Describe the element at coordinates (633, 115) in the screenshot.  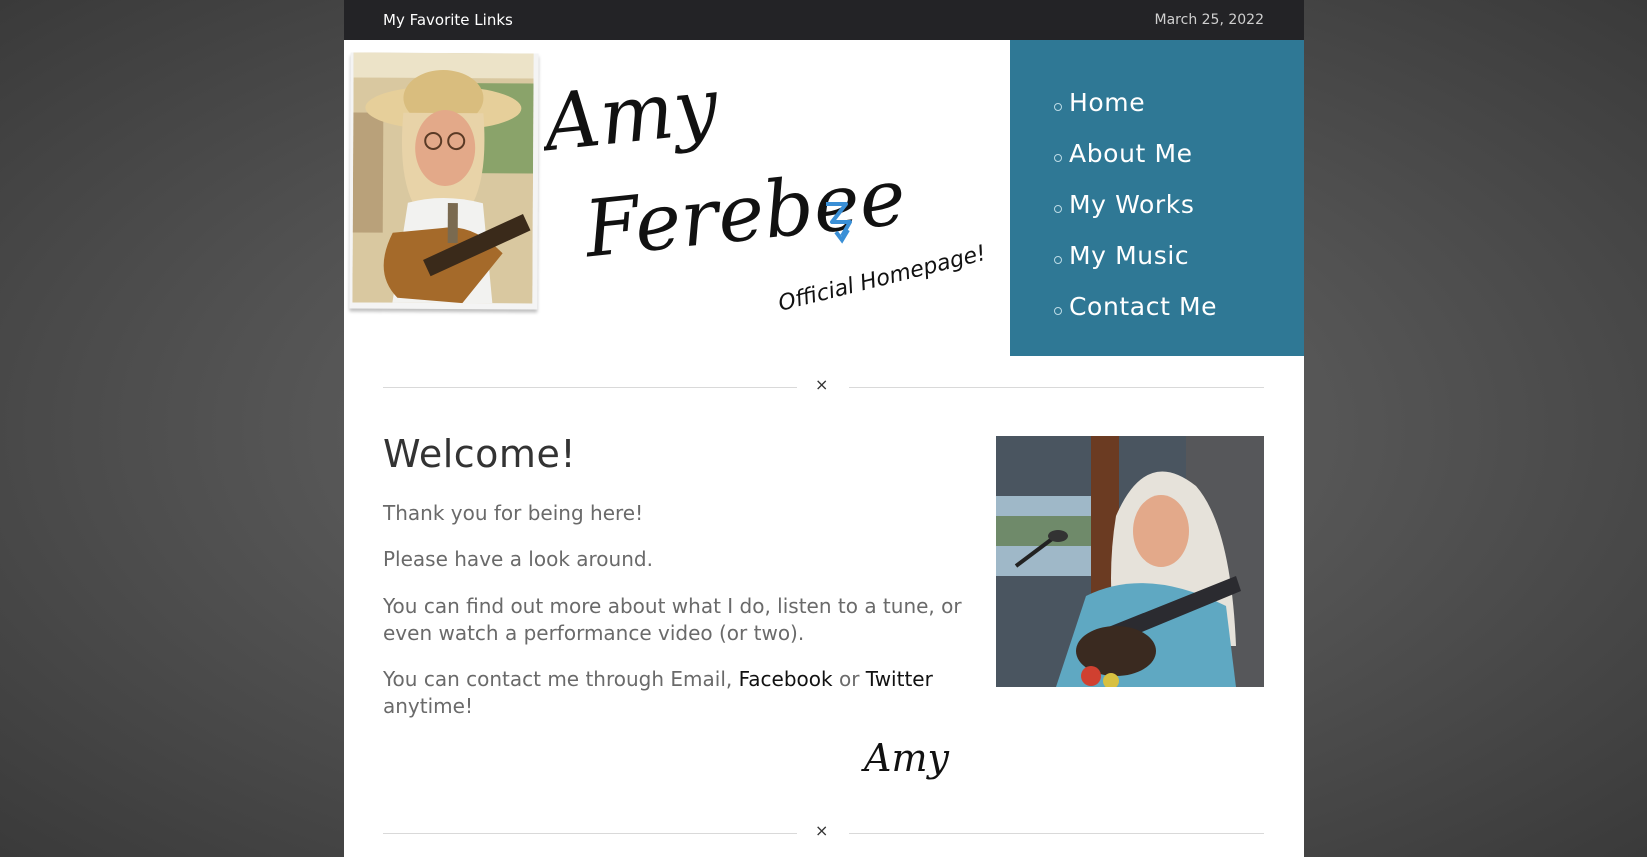
I see `logo-name-line1: Amy` at that location.